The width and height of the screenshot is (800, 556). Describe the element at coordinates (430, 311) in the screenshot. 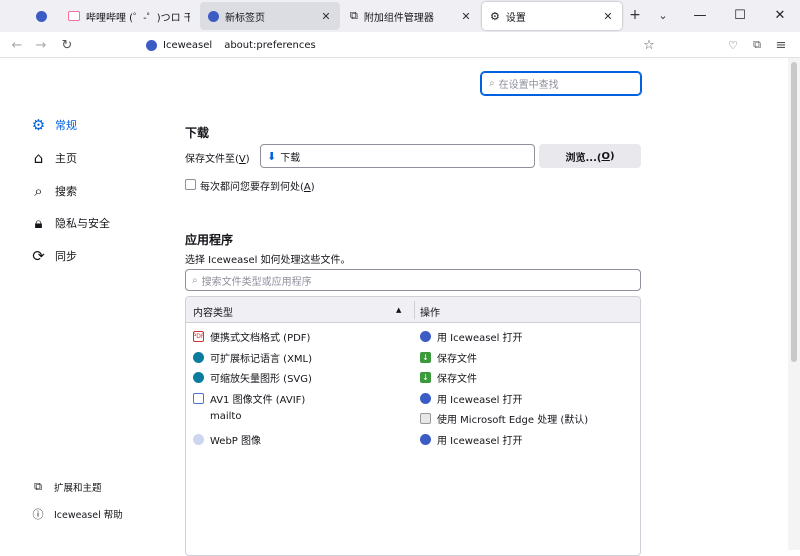

I see `column-action: 操作` at that location.